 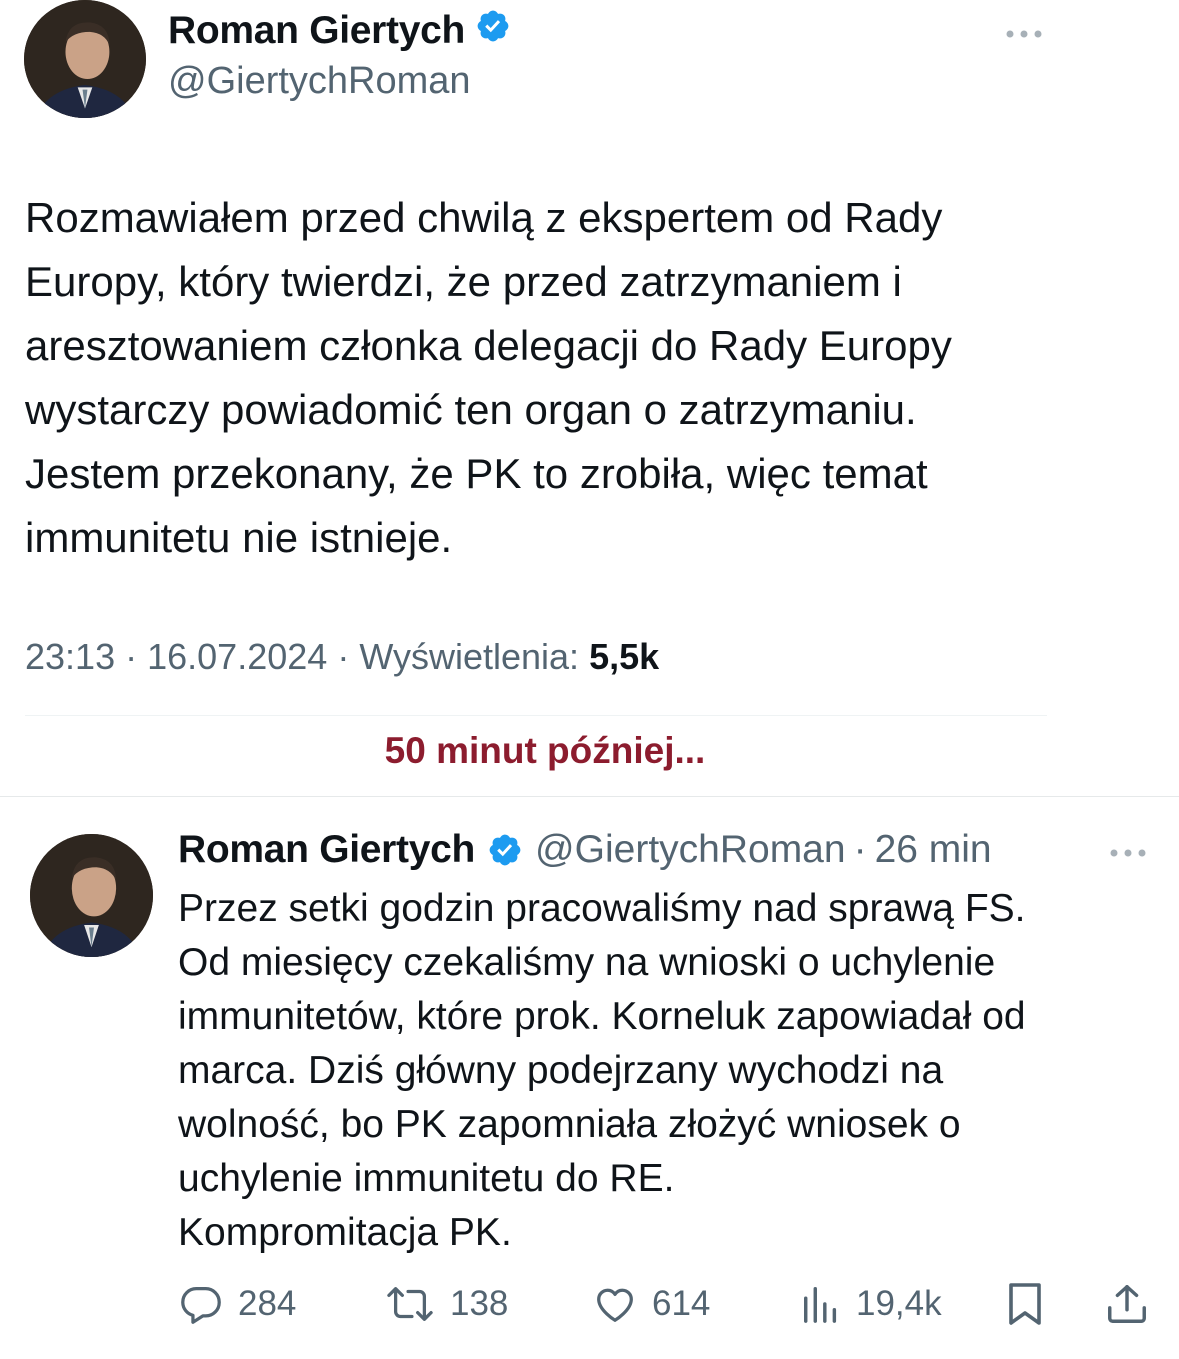 I want to click on tweet-header: Roman Giertych @GiertychRoman · 26 min, so click(x=585, y=850).